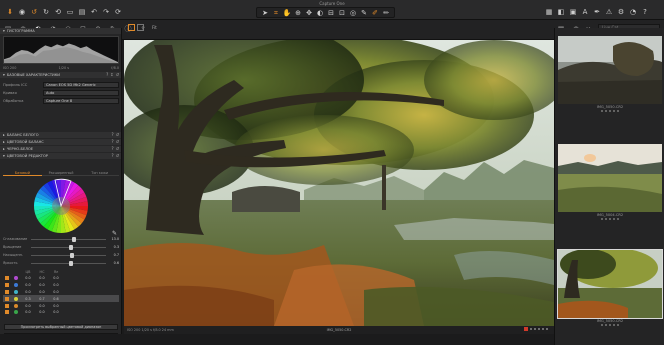 This screenshot has width=664, height=345. What do you see at coordinates (585, 12) in the screenshot?
I see `text-icon: A` at bounding box center [585, 12].